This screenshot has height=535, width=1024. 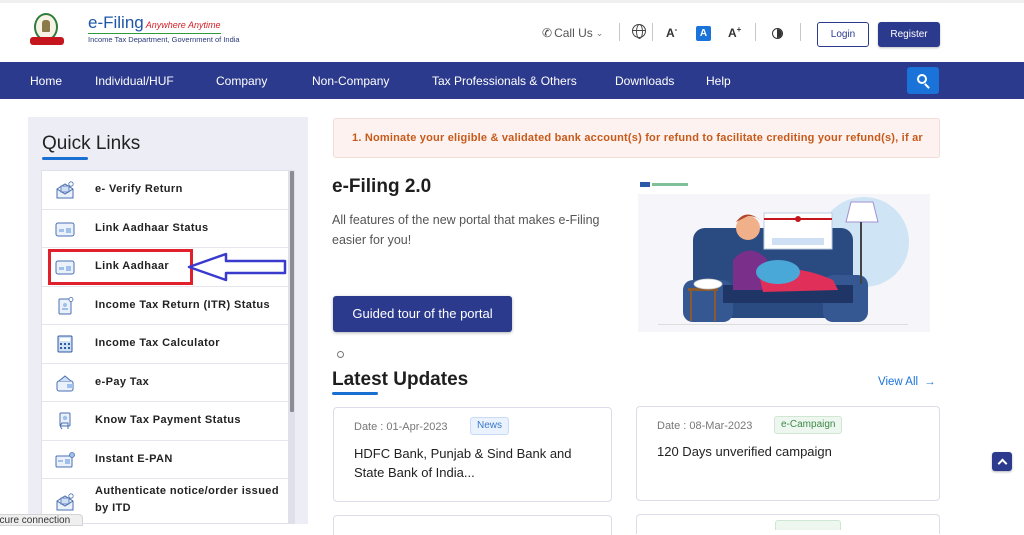 What do you see at coordinates (705, 426) in the screenshot?
I see `update-date: Date : 08-Mar-2023` at bounding box center [705, 426].